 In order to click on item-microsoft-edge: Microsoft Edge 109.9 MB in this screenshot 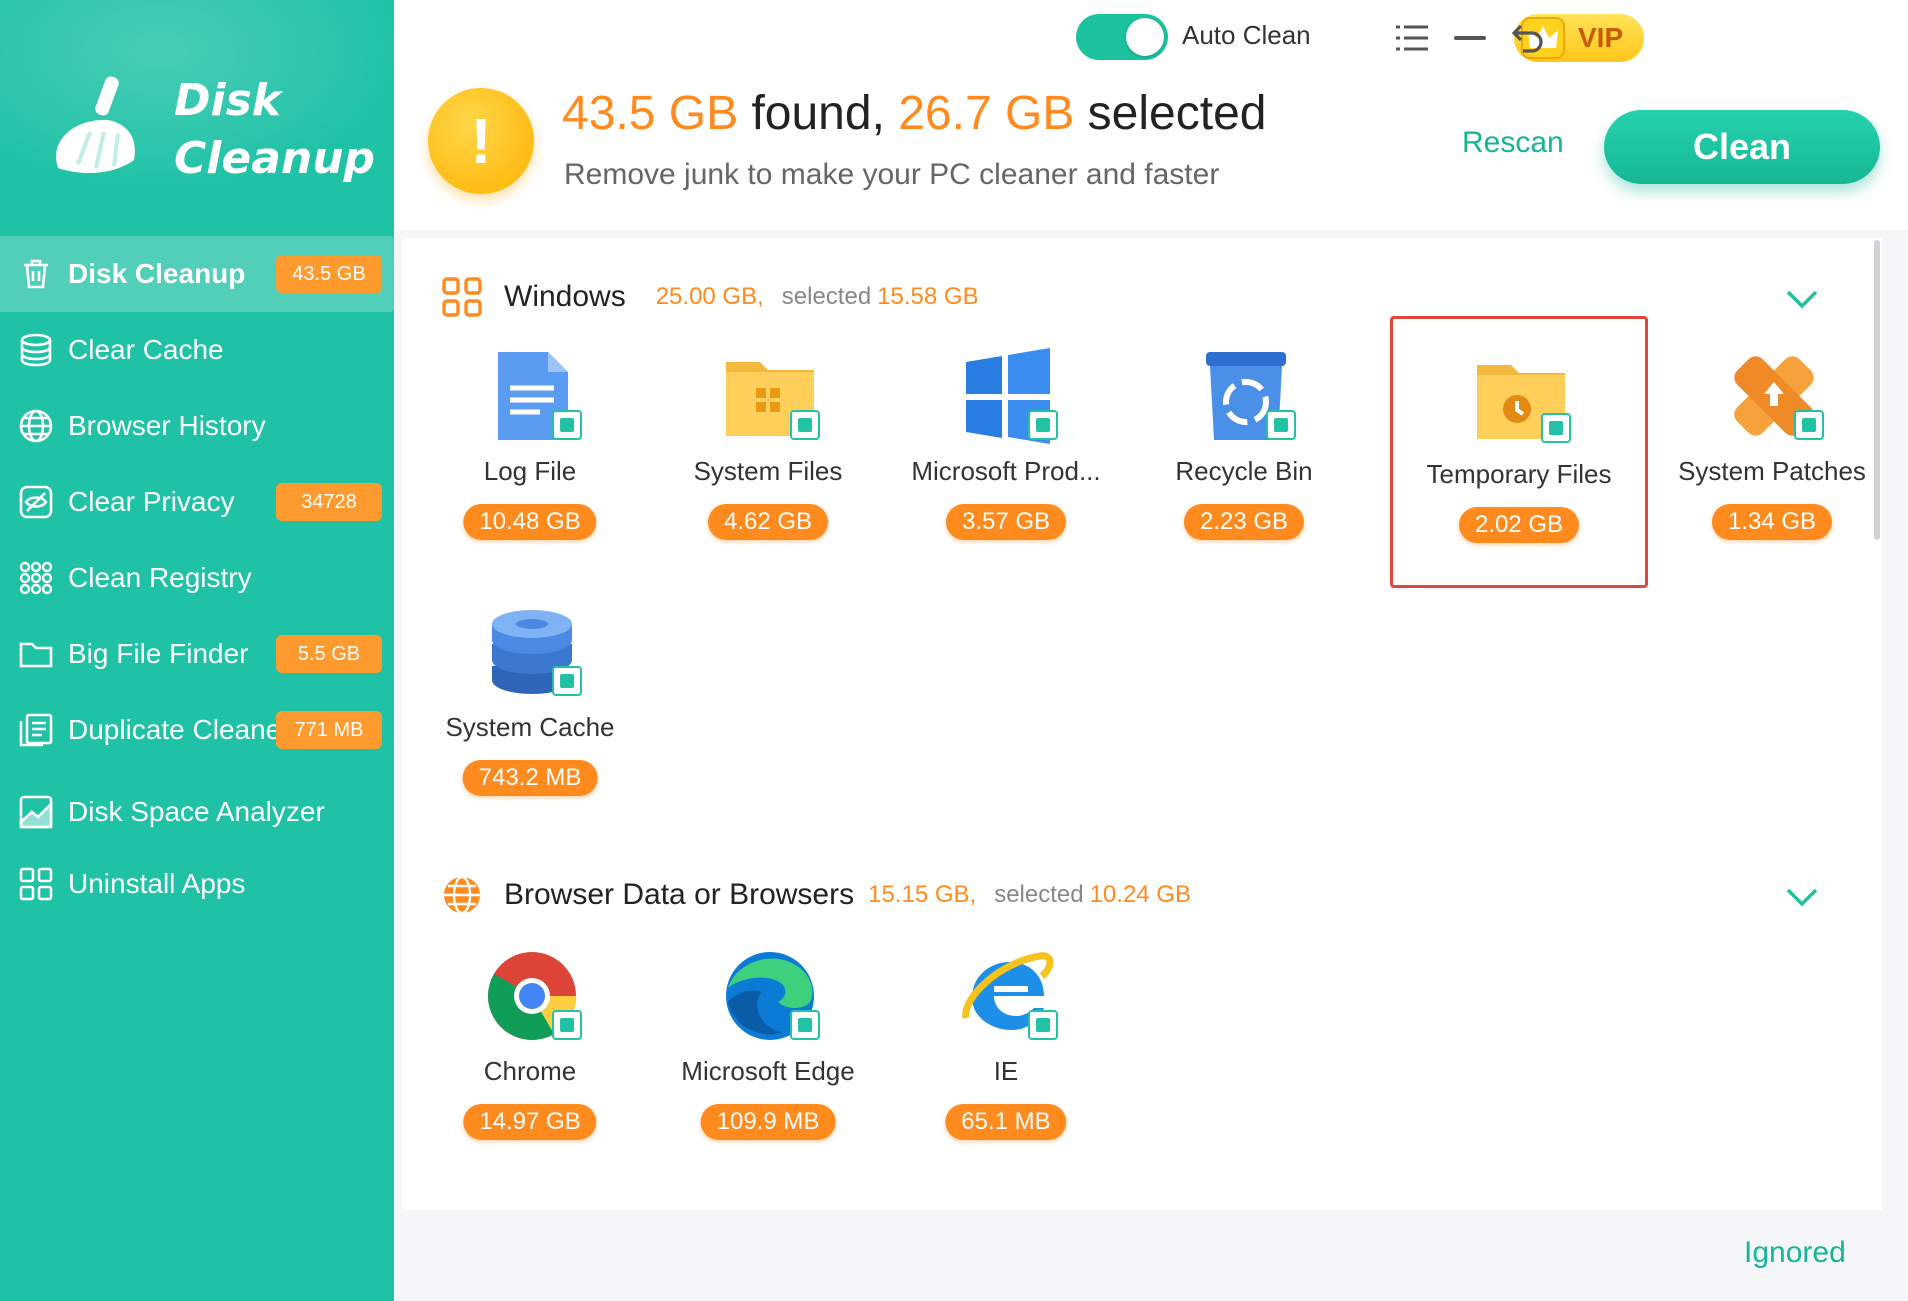, I will do `click(768, 1070)`.